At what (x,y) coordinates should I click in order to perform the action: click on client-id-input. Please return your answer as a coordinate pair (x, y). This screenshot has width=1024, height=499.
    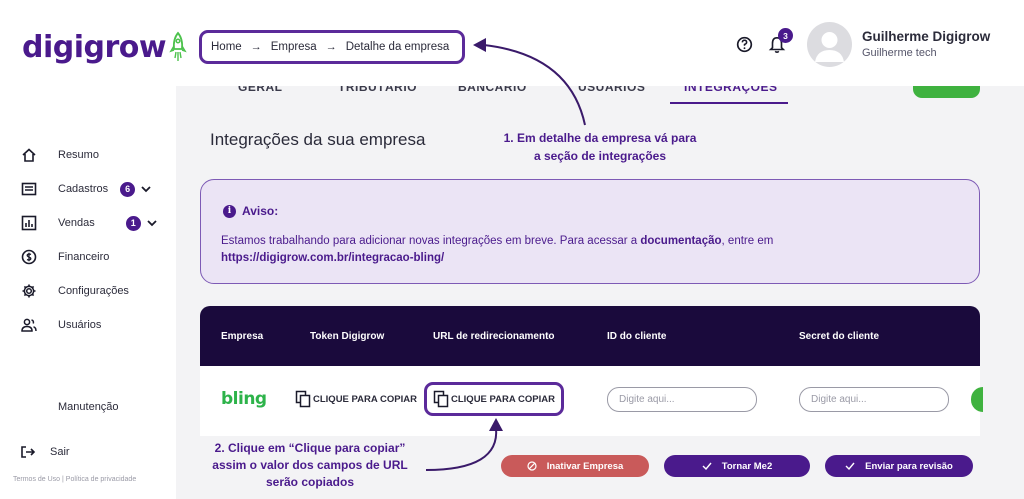
    Looking at the image, I should click on (682, 399).